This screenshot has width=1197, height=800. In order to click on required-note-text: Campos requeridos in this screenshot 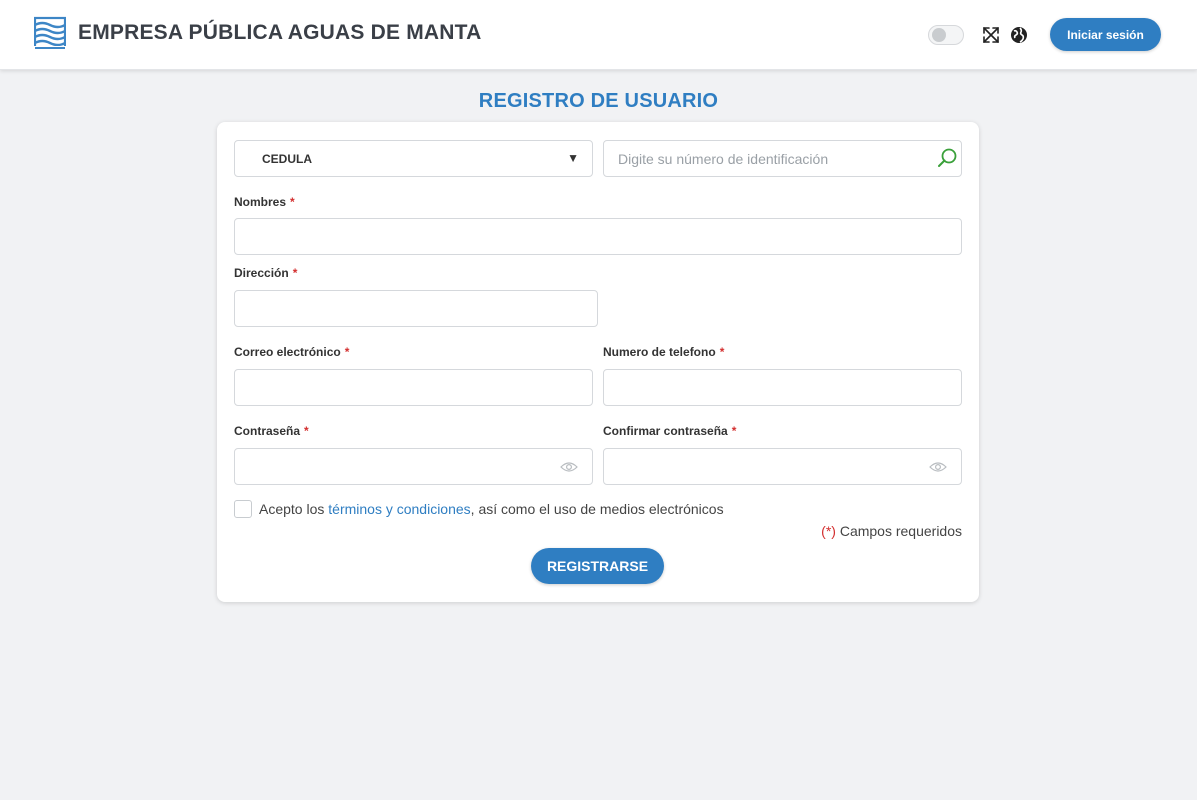, I will do `click(898, 531)`.